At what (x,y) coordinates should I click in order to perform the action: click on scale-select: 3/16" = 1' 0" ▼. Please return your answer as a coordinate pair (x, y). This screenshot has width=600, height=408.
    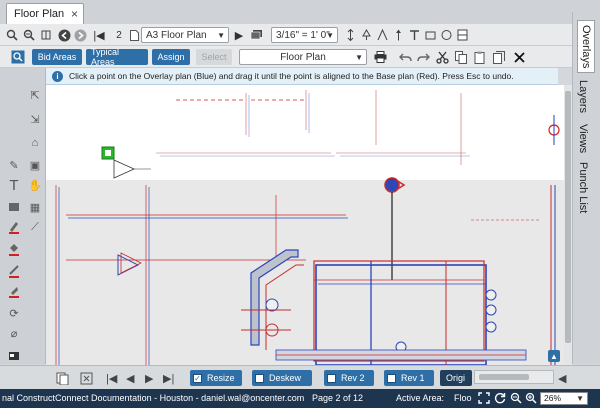
    Looking at the image, I should click on (304, 35).